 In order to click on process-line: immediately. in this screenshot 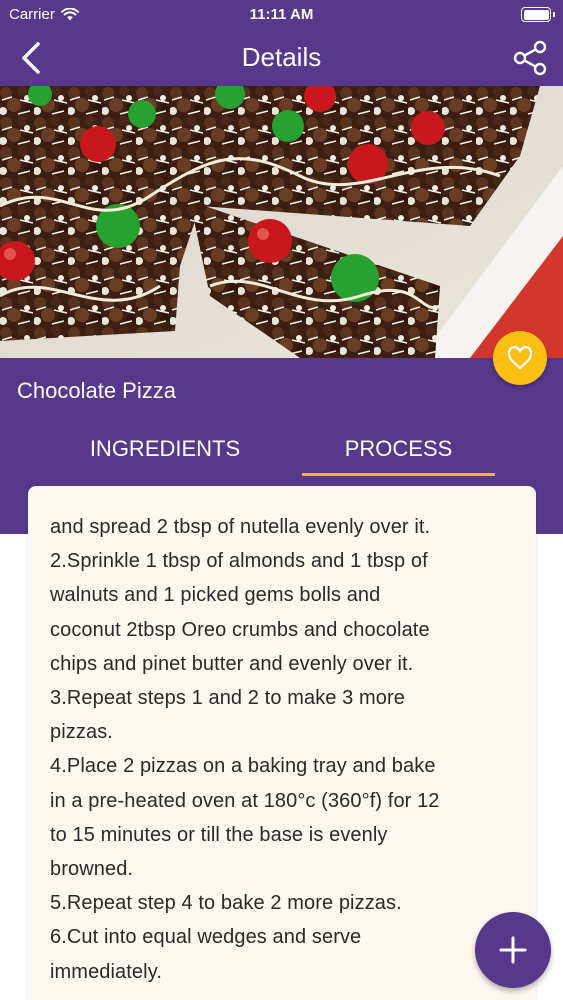, I will do `click(106, 971)`.